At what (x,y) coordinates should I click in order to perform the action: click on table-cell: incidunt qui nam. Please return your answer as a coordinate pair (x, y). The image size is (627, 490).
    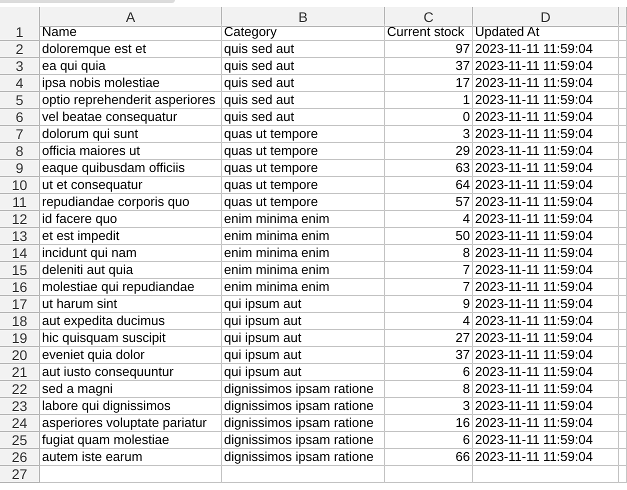
    Looking at the image, I should click on (131, 253).